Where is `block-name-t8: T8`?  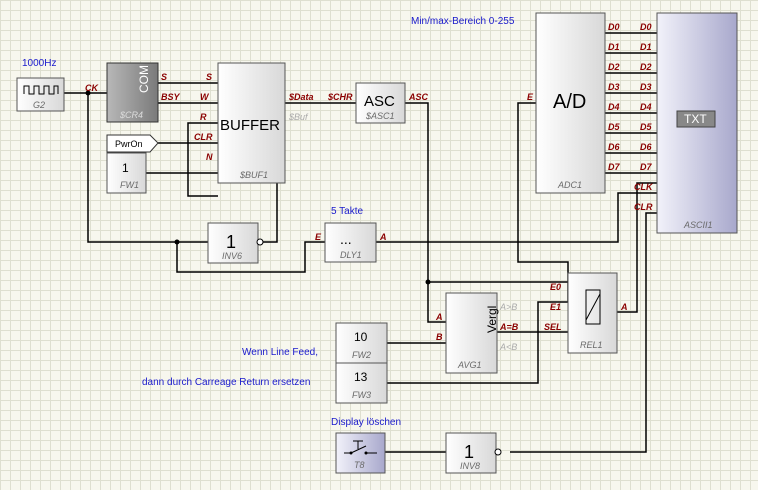
block-name-t8: T8 is located at coordinates (359, 465).